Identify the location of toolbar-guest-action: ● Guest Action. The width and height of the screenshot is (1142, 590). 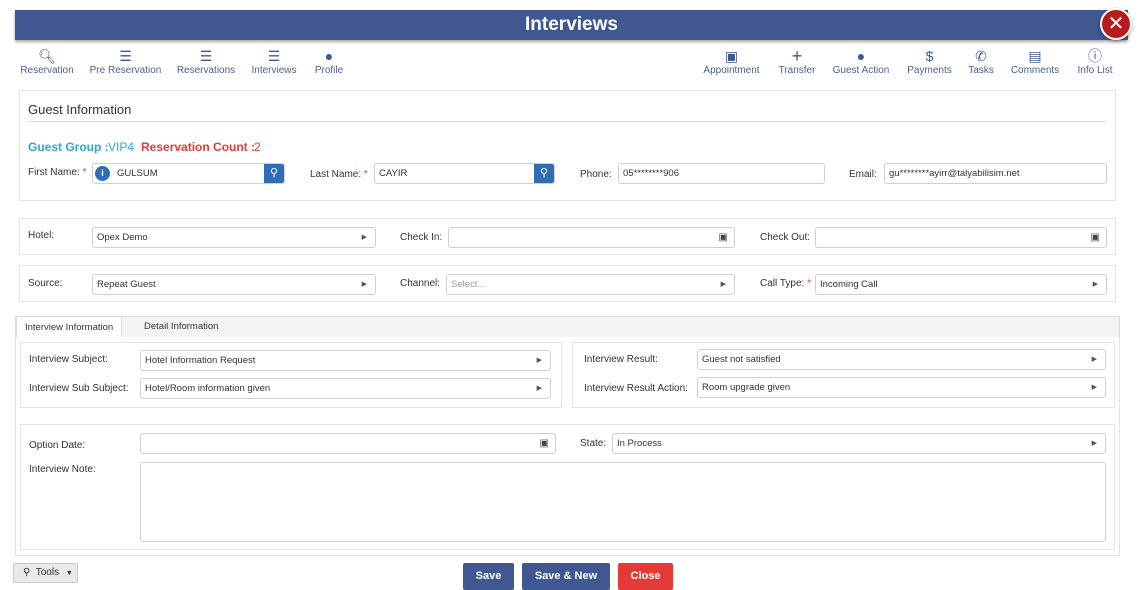
(861, 64).